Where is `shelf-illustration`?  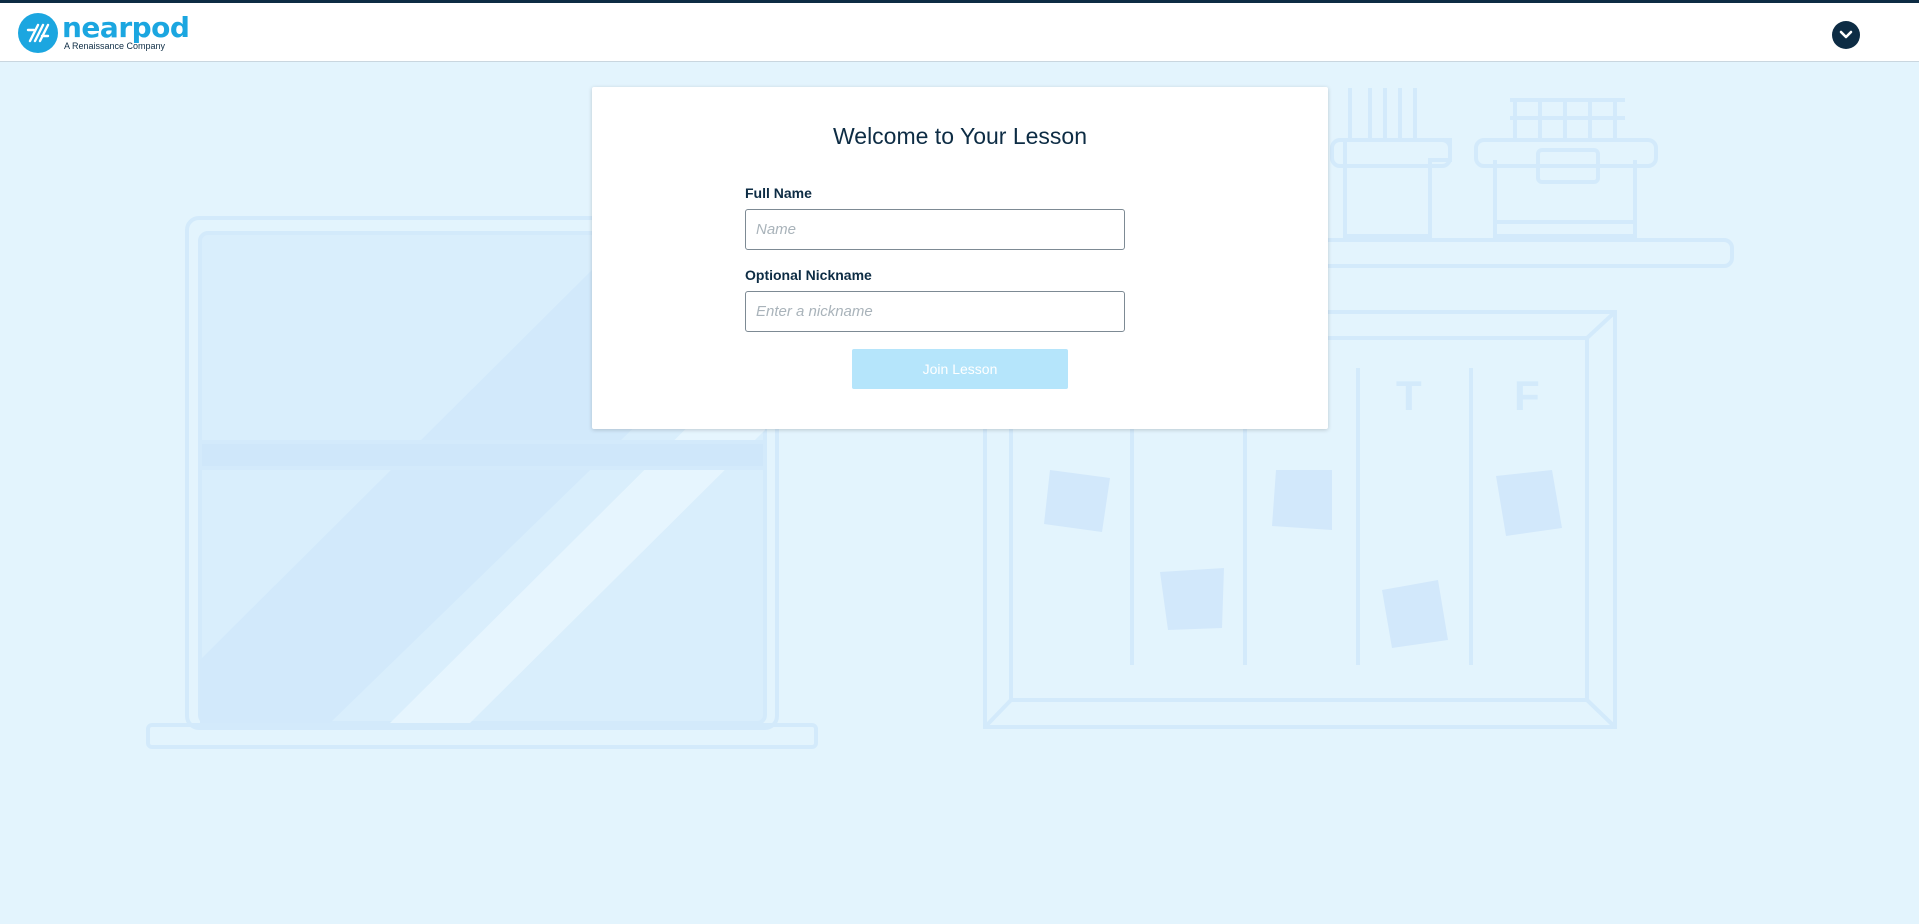
shelf-illustration is located at coordinates (1521, 178).